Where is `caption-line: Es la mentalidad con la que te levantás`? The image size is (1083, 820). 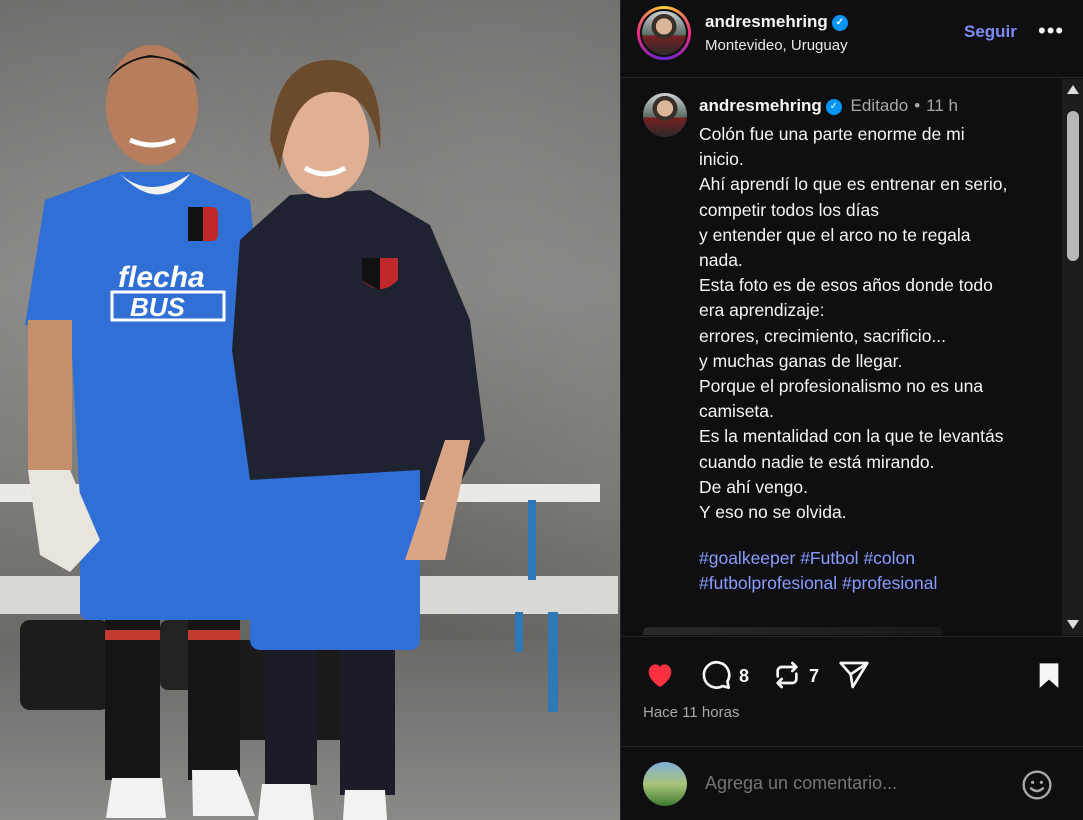 caption-line: Es la mentalidad con la que te levantás is located at coordinates (851, 436).